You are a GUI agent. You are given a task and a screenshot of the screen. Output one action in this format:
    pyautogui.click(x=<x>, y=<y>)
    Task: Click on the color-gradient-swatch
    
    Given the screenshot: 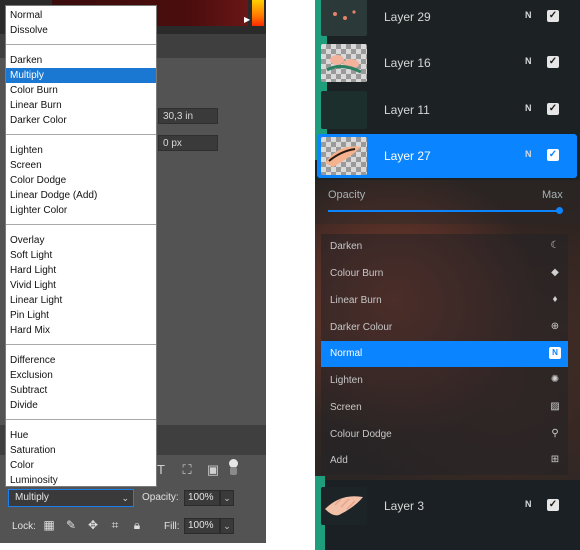 What is the action you would take?
    pyautogui.click(x=258, y=13)
    